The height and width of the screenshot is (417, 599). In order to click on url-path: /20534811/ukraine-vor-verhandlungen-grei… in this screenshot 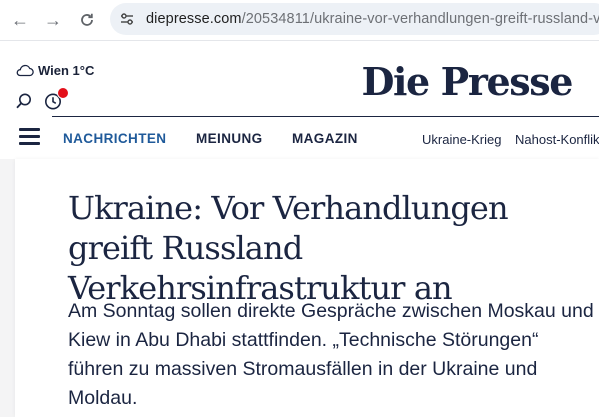, I will do `click(420, 19)`.